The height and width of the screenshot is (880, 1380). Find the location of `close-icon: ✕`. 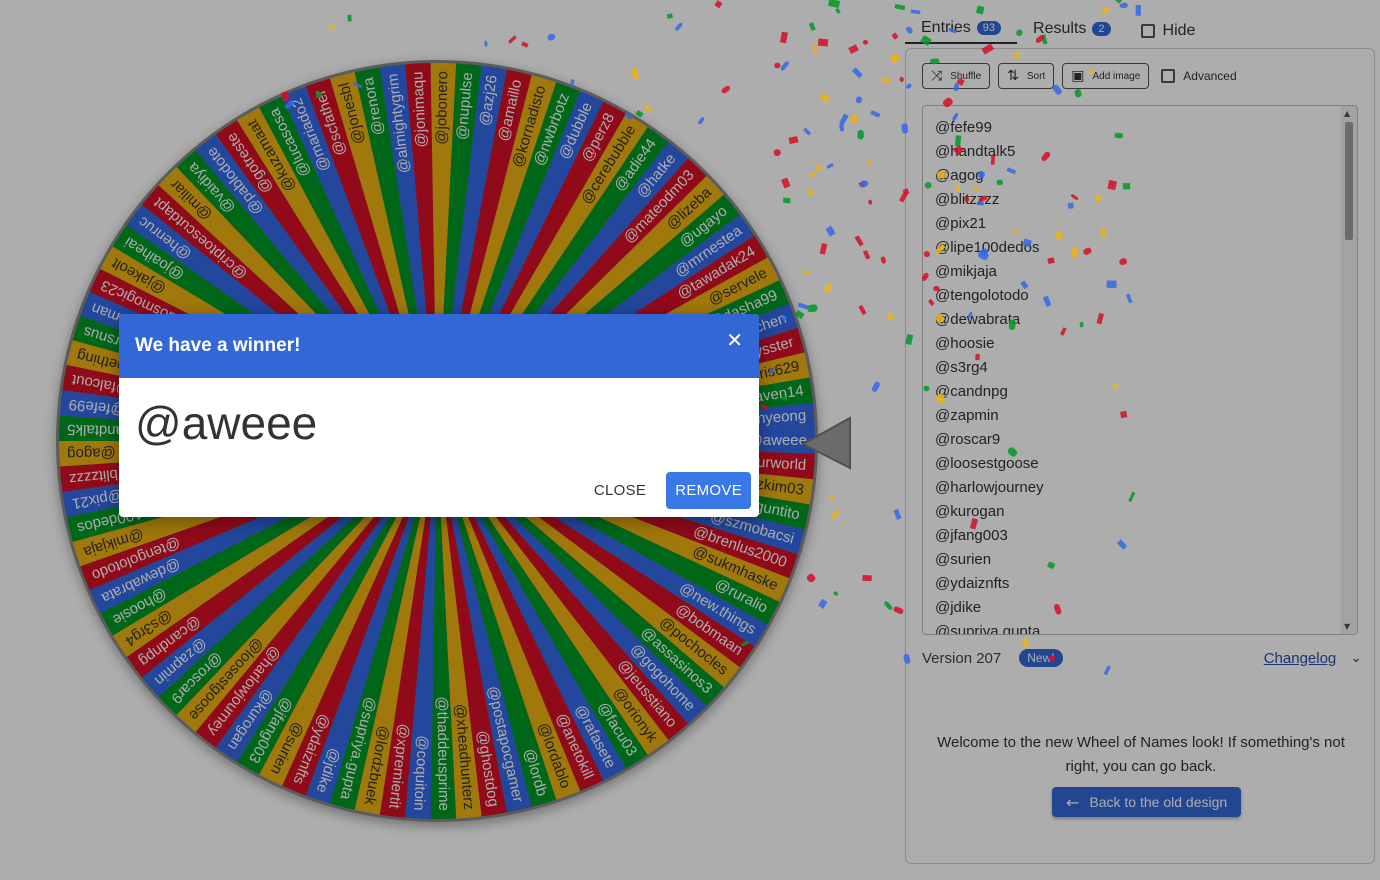

close-icon: ✕ is located at coordinates (734, 340).